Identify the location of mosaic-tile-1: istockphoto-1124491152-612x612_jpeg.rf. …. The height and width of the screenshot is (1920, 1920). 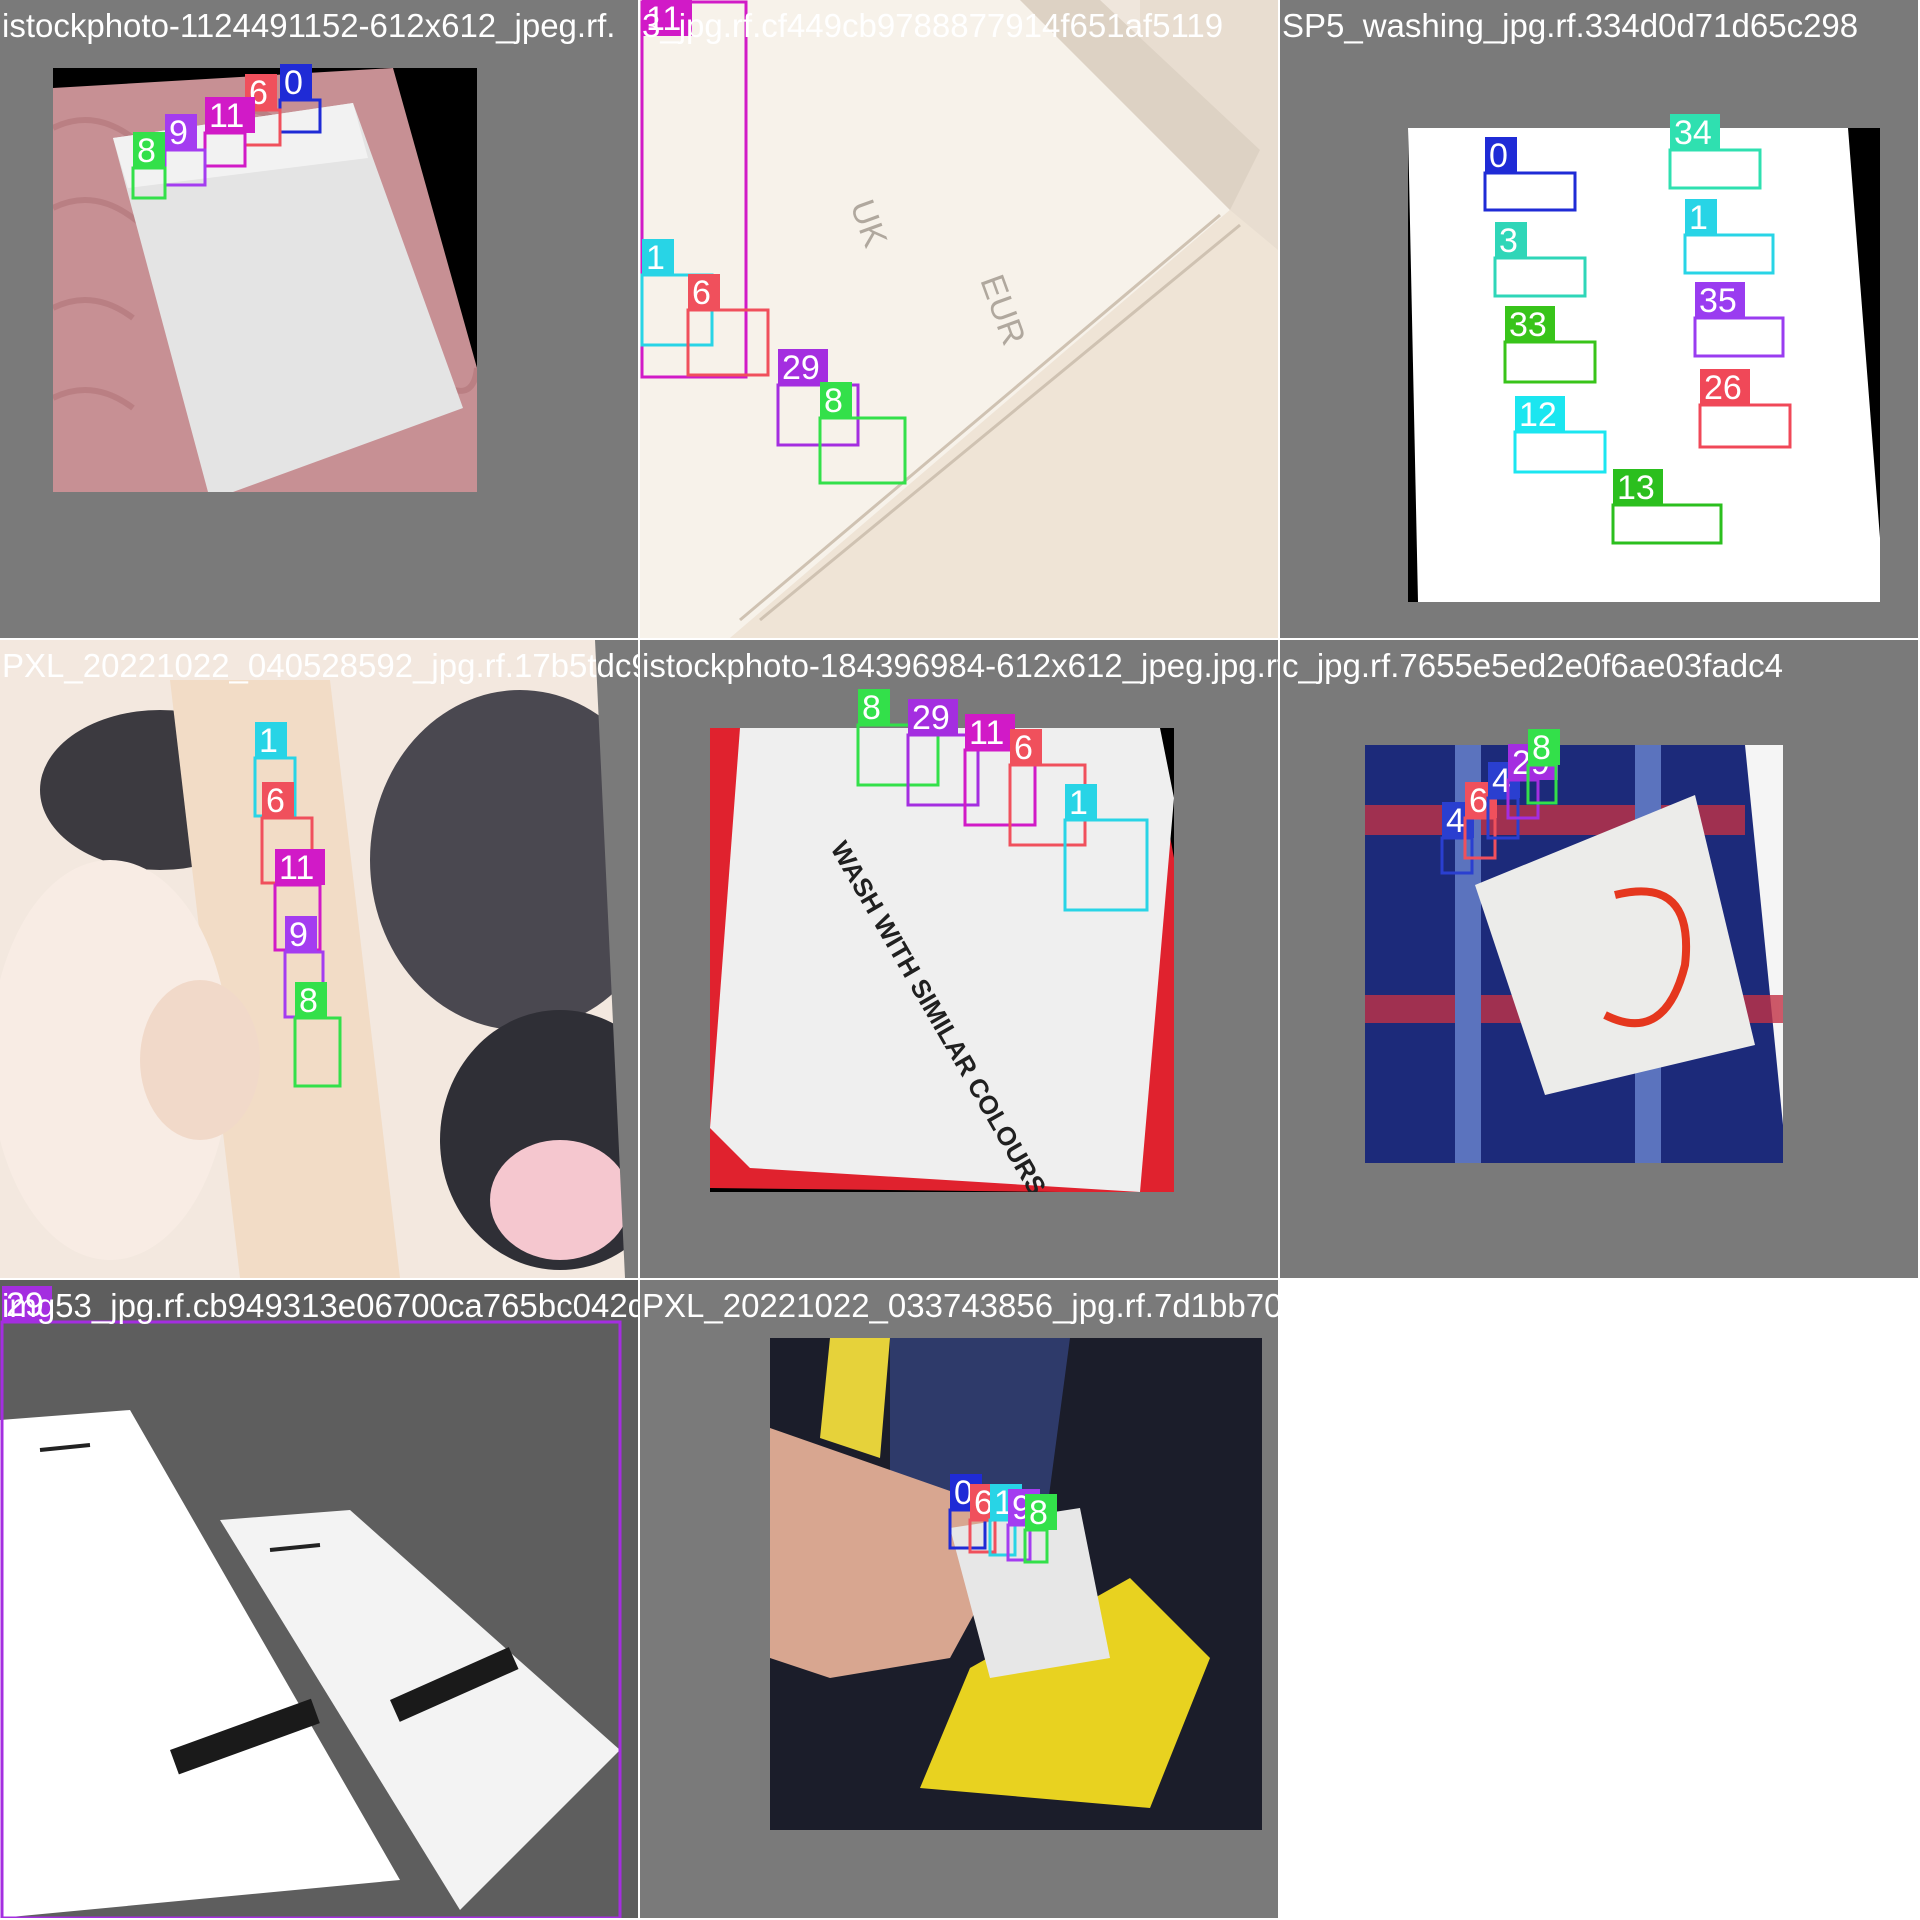
(319, 319).